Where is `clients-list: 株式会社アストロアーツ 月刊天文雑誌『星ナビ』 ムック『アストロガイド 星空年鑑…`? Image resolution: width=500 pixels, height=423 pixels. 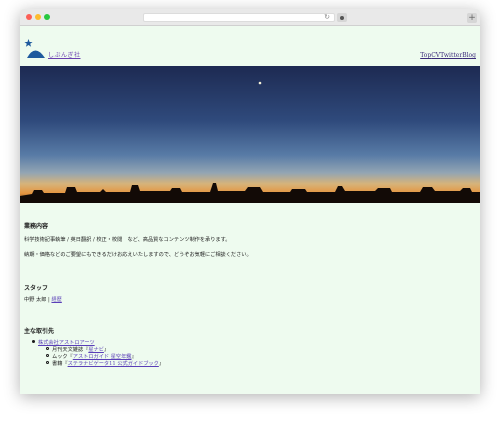 clients-list: 株式会社アストロアーツ 月刊天文雑誌『星ナビ』 ムック『アストロガイド 星空年鑑… is located at coordinates (250, 354).